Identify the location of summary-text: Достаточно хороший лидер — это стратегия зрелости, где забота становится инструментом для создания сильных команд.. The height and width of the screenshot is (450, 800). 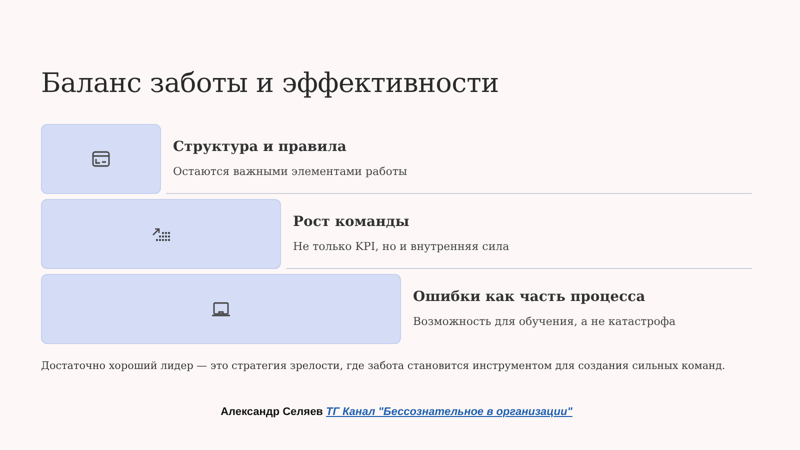
(383, 366).